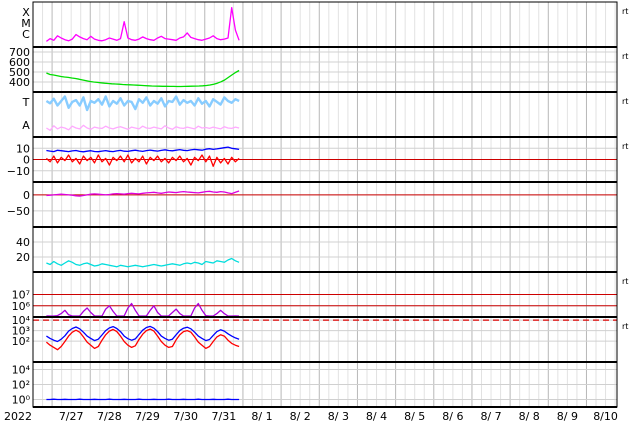 Image resolution: width=634 pixels, height=424 pixels. I want to click on y-tick-label: 10⁴, so click(21, 370).